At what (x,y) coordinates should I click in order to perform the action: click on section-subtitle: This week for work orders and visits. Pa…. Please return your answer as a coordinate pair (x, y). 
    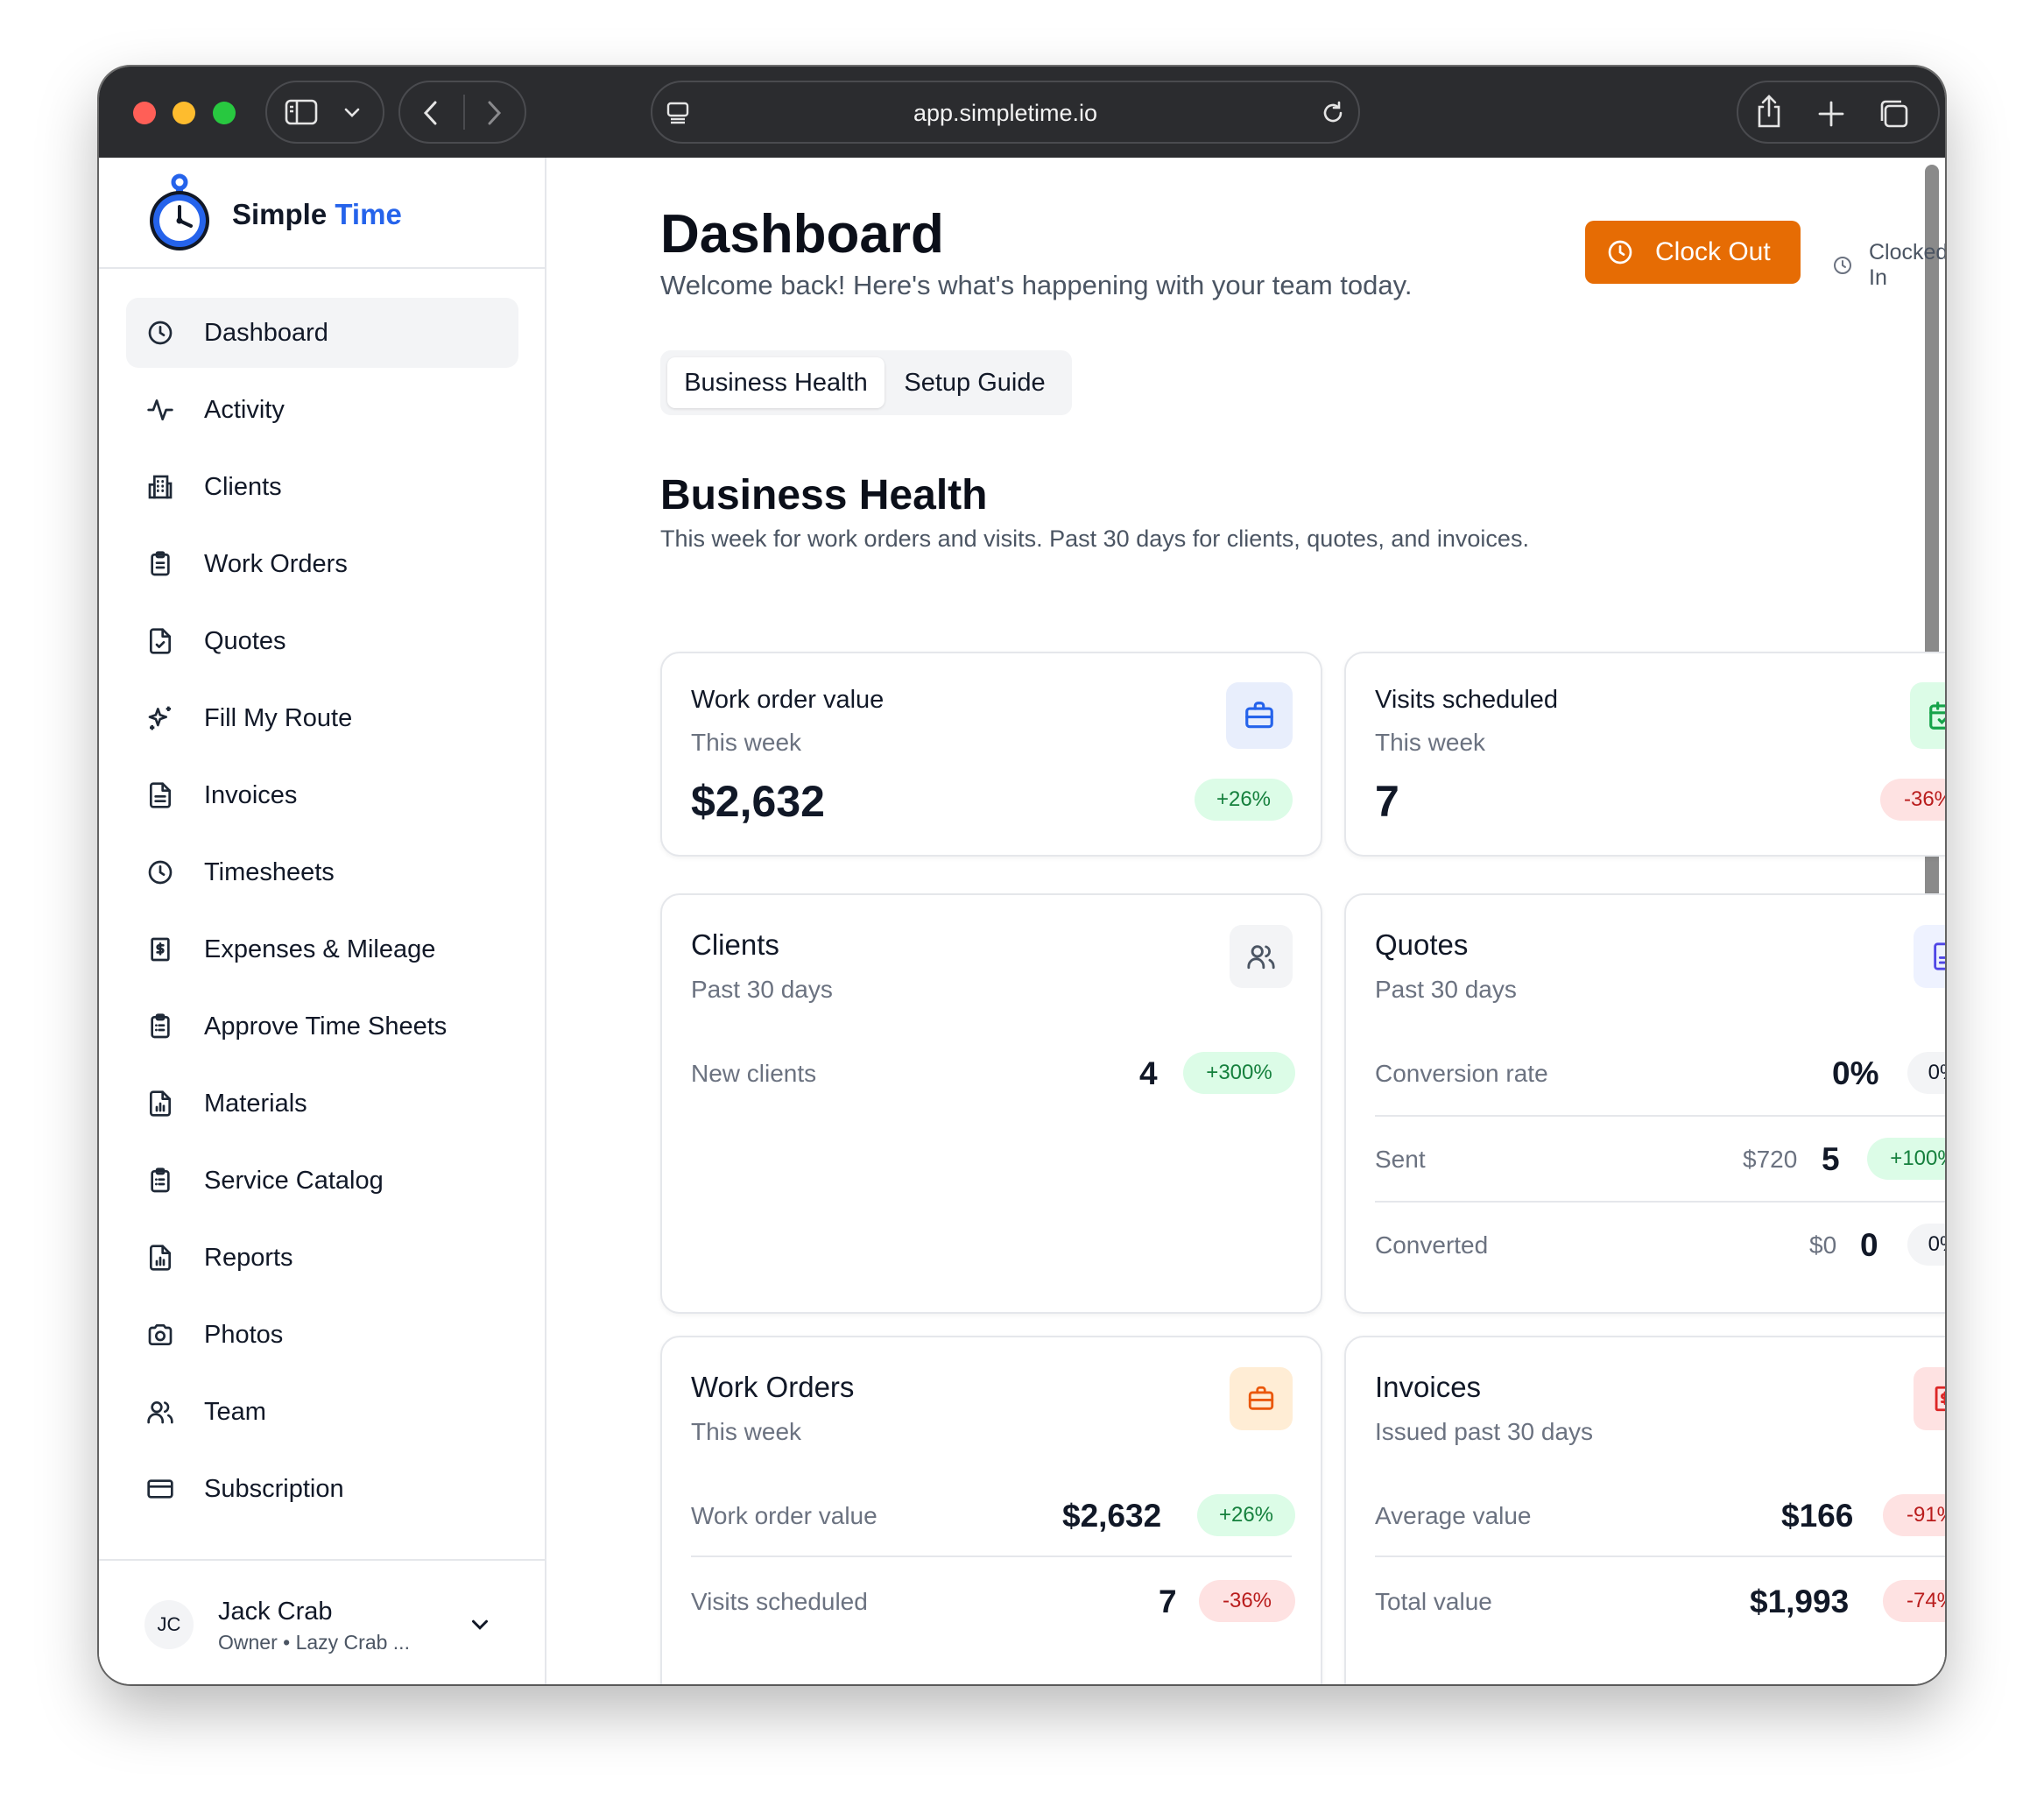
    Looking at the image, I should click on (1094, 539).